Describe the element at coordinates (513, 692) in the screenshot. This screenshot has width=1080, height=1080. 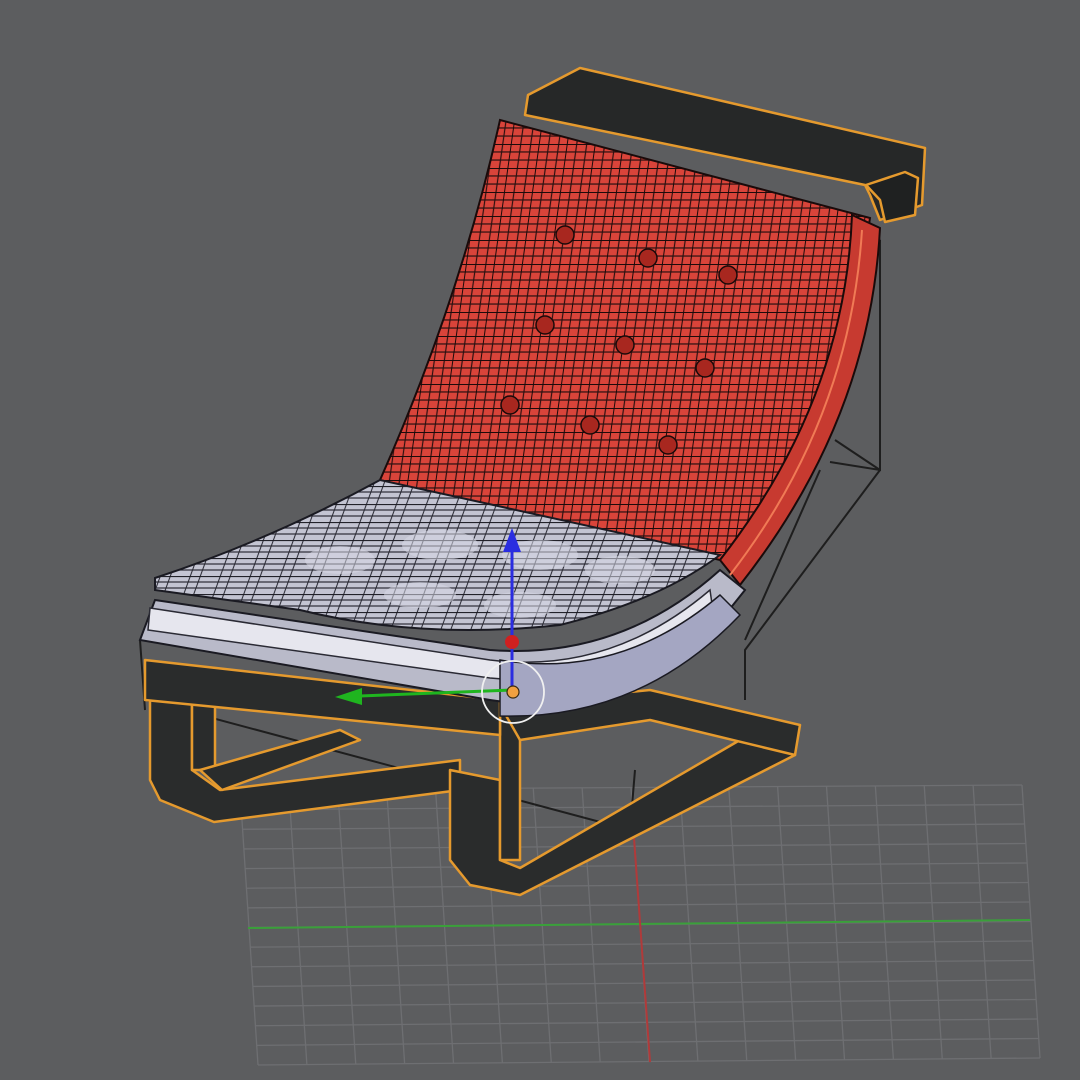
I see `pivot-point-icon` at that location.